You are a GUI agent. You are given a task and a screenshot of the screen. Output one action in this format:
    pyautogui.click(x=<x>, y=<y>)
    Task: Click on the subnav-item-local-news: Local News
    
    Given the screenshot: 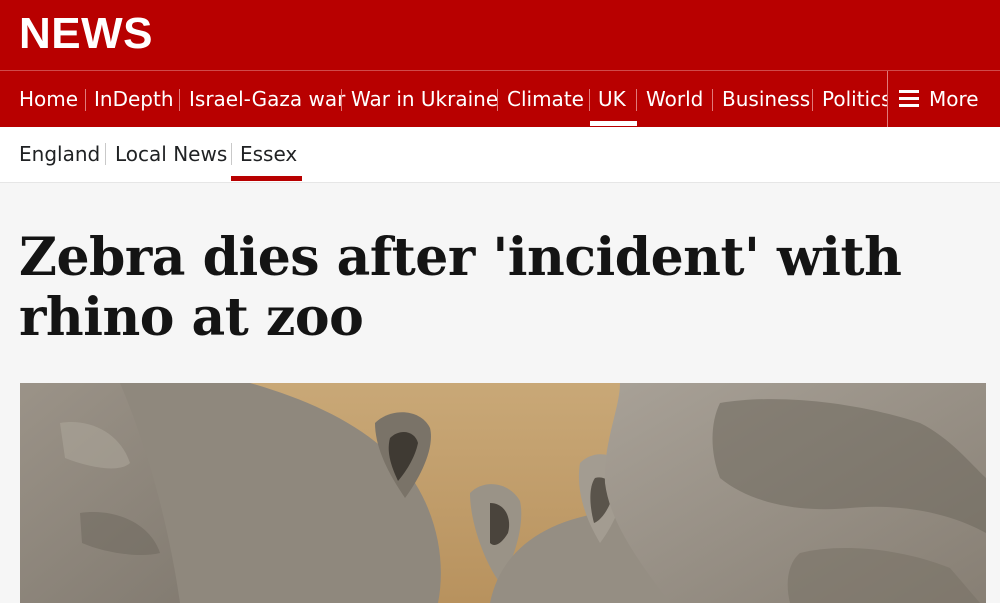 What is the action you would take?
    pyautogui.click(x=171, y=154)
    